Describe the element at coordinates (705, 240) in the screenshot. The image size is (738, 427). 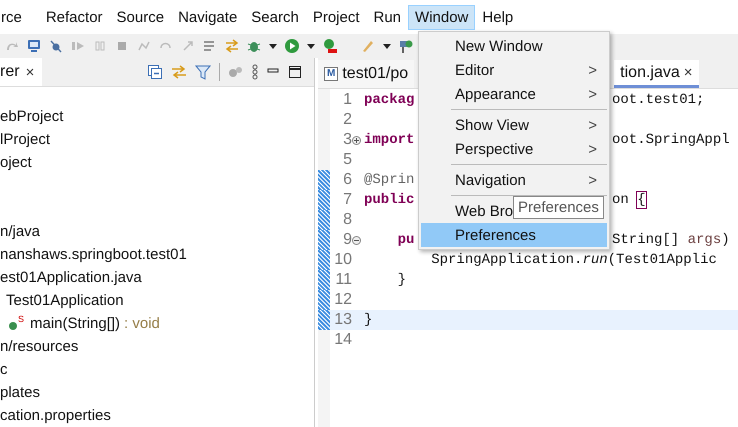
I see `code-text: args` at that location.